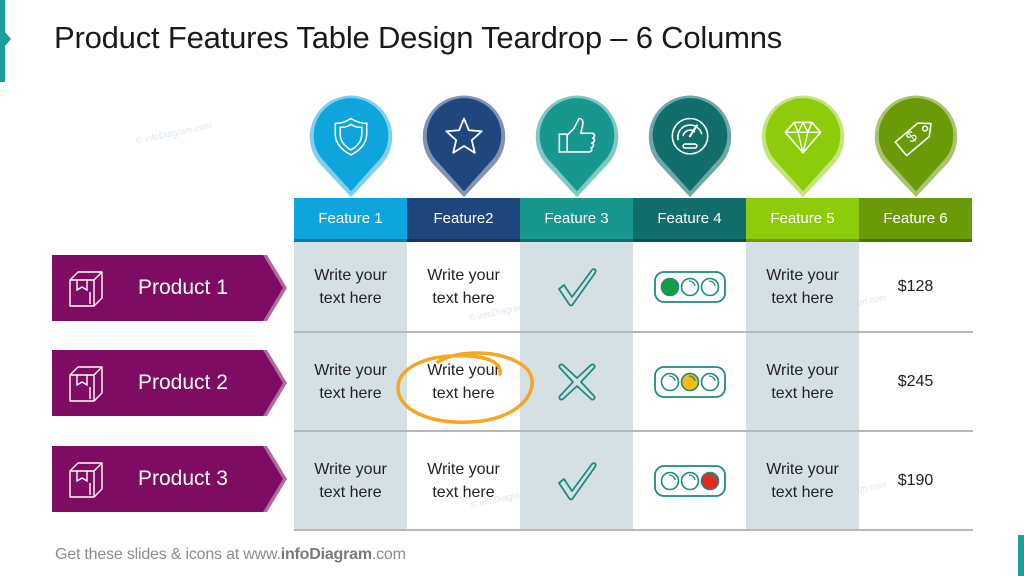 The image size is (1024, 576). What do you see at coordinates (168, 554) in the screenshot?
I see `footer-prefix: Get these slides & icons at www.` at bounding box center [168, 554].